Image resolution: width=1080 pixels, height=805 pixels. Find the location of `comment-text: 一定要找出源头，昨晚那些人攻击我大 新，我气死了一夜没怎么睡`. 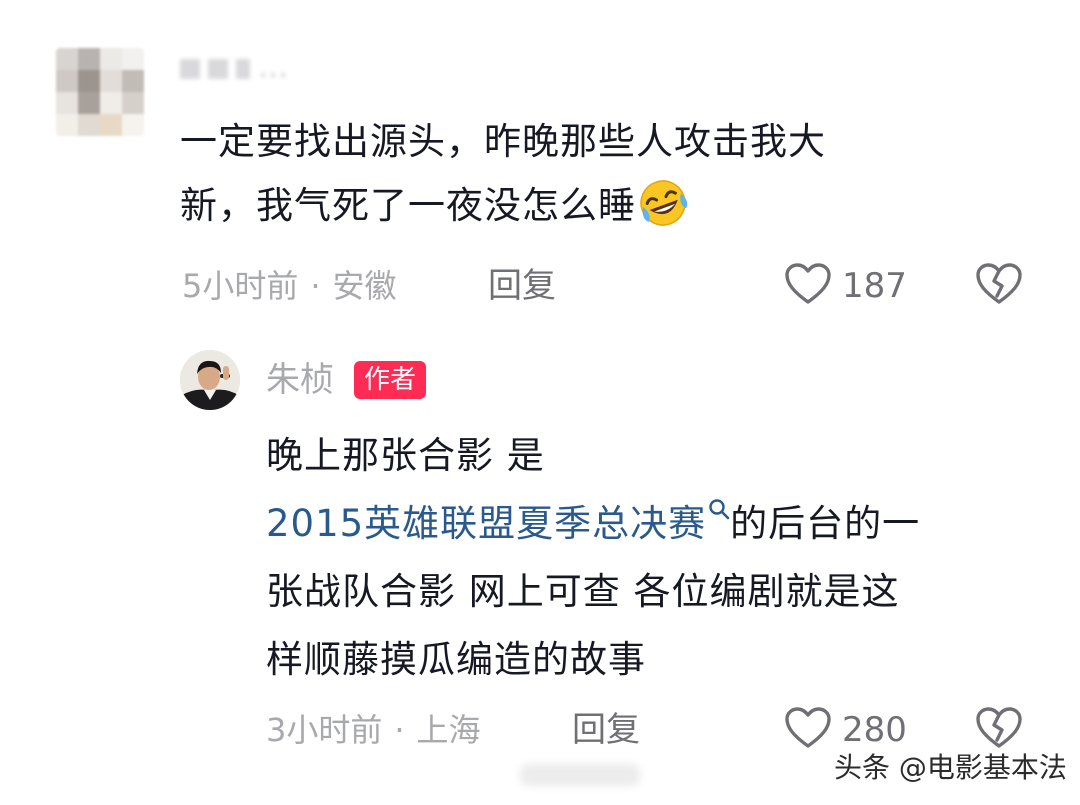

comment-text: 一定要找出源头，昨晚那些人攻击我大 新，我气死了一夜没怎么睡 is located at coordinates (590, 174).